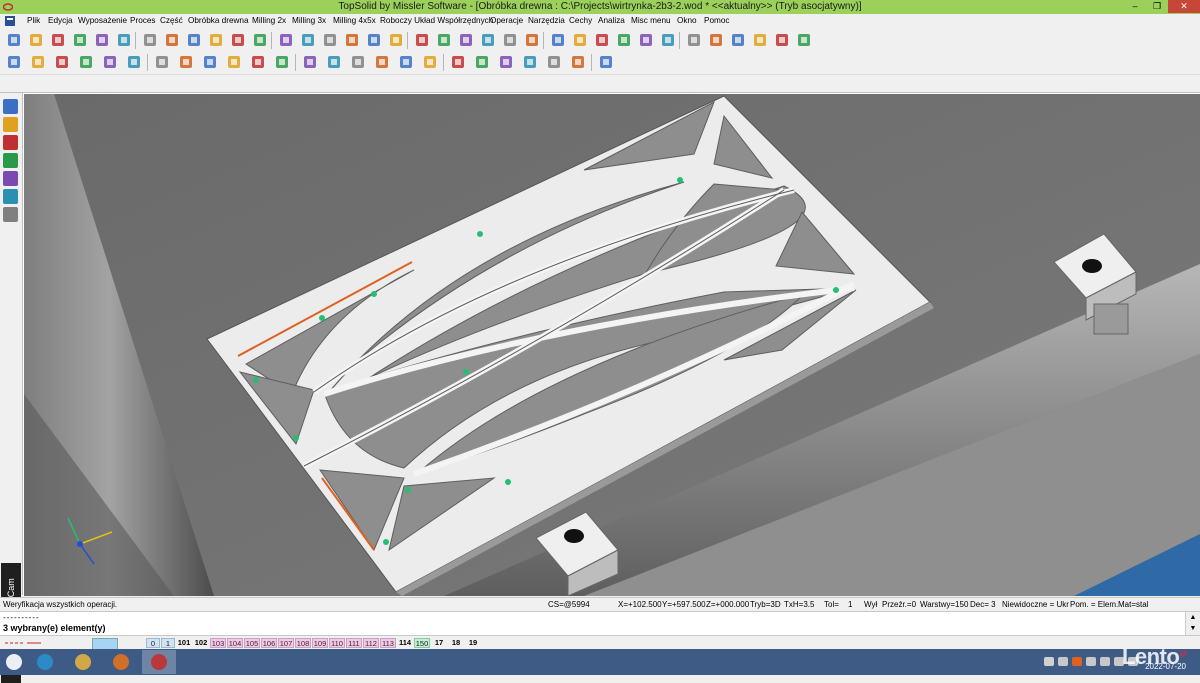 Image resolution: width=1200 pixels, height=683 pixels. Describe the element at coordinates (782, 40) in the screenshot. I see `page-icon` at that location.